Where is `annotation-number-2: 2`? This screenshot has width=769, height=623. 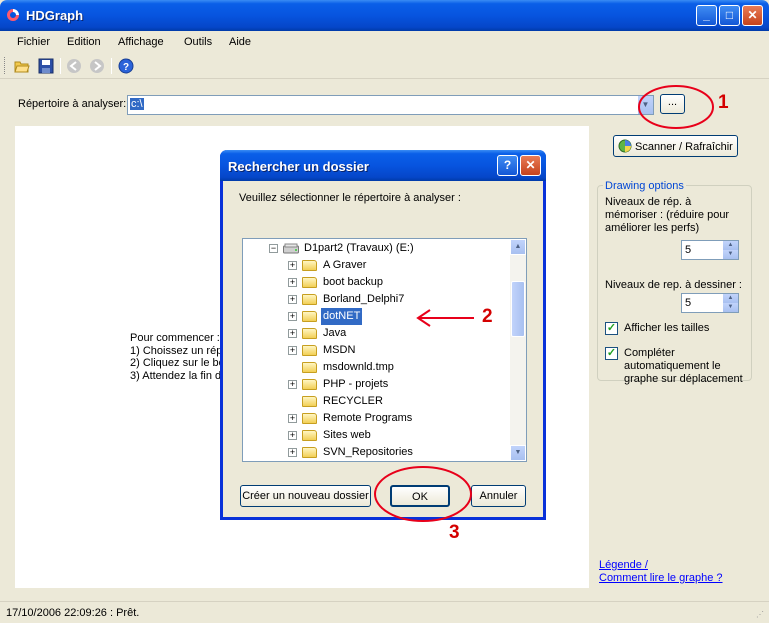 annotation-number-2: 2 is located at coordinates (487, 316).